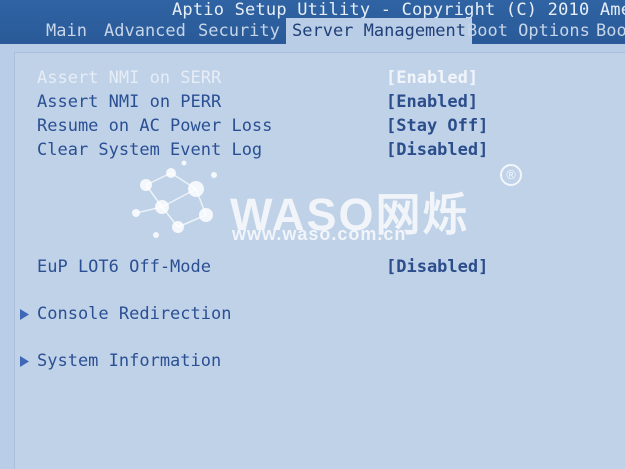 The width and height of the screenshot is (625, 469). Describe the element at coordinates (129, 361) in the screenshot. I see `submenu-label: System Information` at that location.